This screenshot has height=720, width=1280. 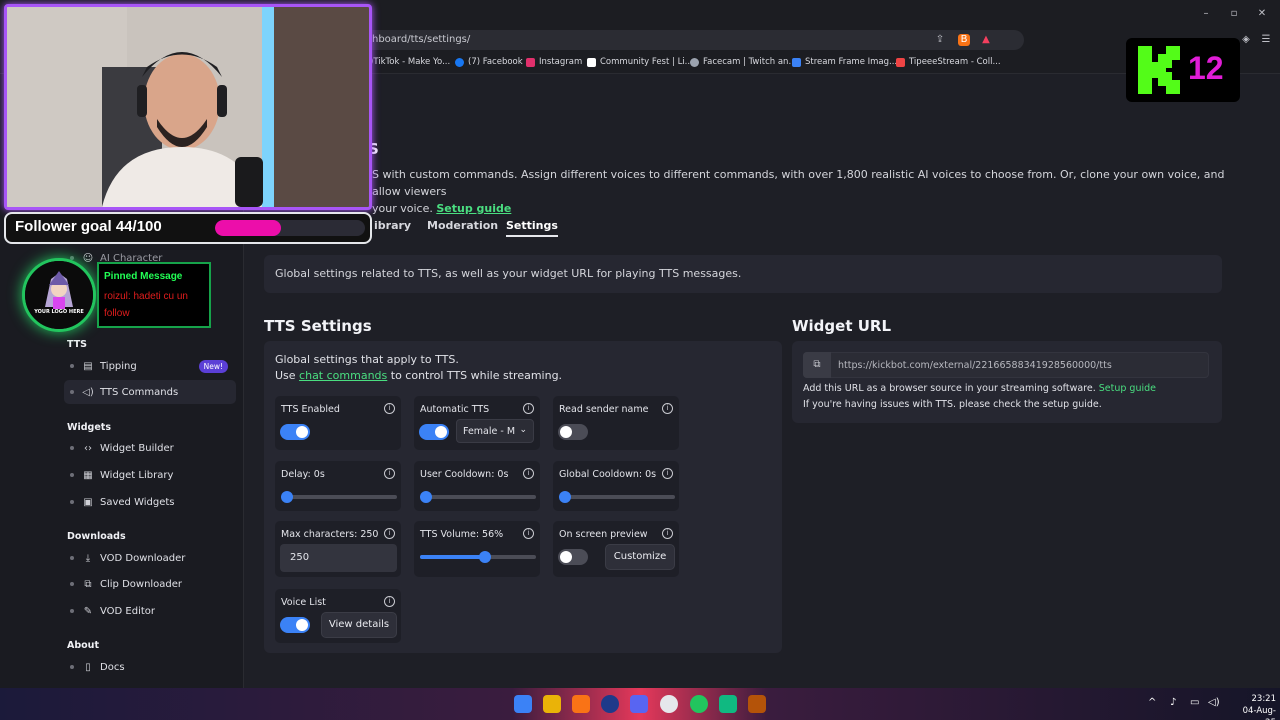 What do you see at coordinates (1266, 40) in the screenshot?
I see `menu-icon: ☰` at bounding box center [1266, 40].